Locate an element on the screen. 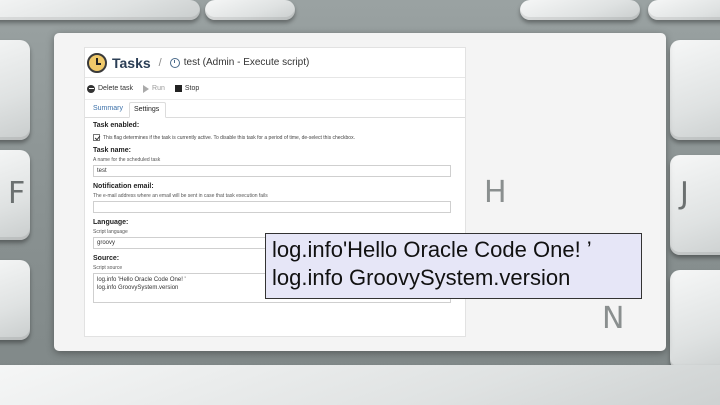 The height and width of the screenshot is (405, 720). page-header: Tasks / test (Admin - Execute script) is located at coordinates (275, 63).